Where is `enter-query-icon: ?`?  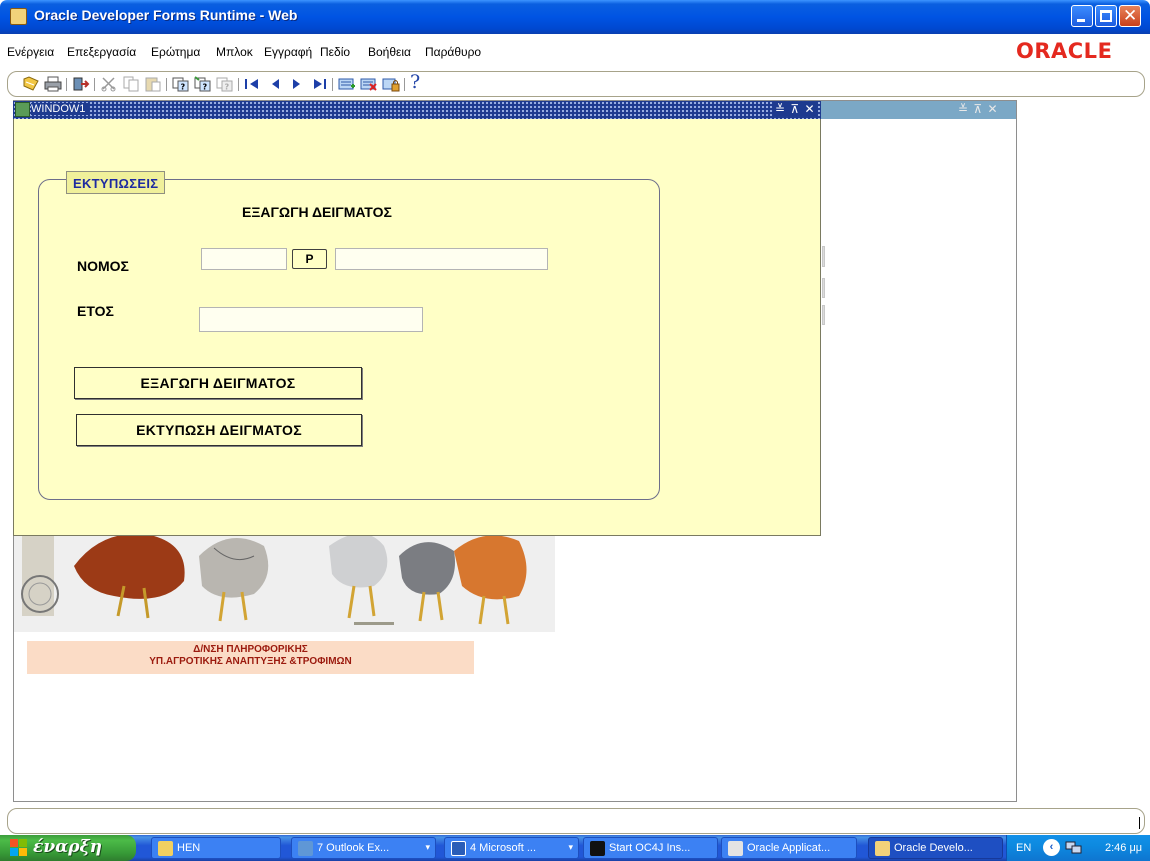
enter-query-icon: ? is located at coordinates (181, 84).